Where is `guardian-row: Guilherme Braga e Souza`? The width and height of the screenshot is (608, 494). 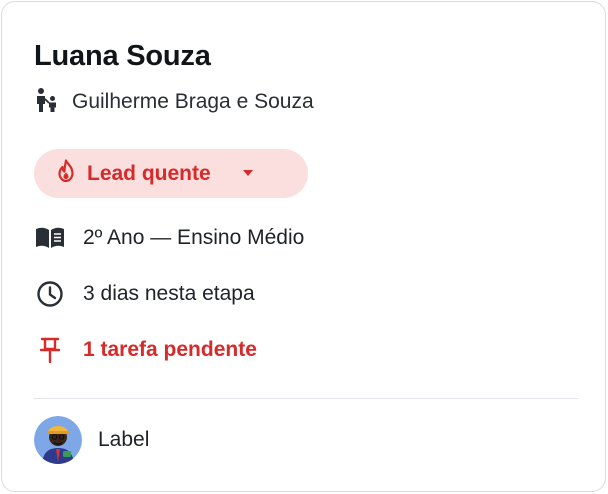 guardian-row: Guilherme Braga e Souza is located at coordinates (174, 102).